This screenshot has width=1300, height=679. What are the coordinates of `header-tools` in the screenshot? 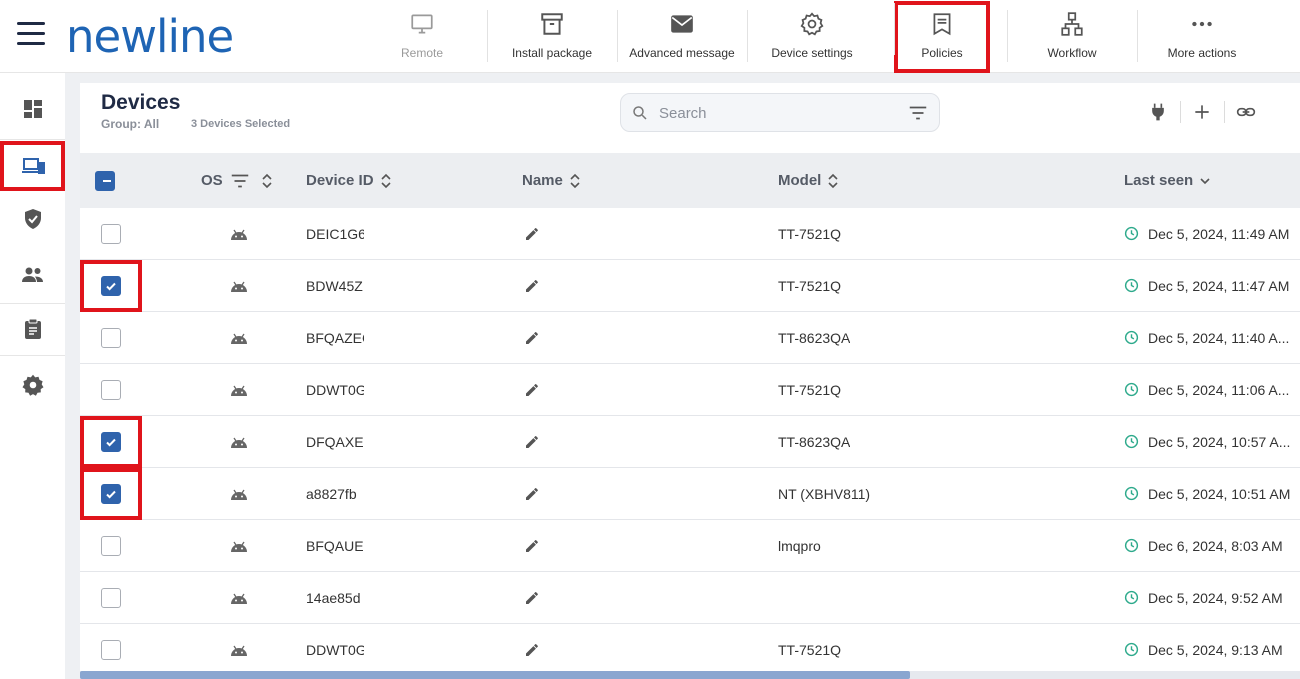 It's located at (1202, 112).